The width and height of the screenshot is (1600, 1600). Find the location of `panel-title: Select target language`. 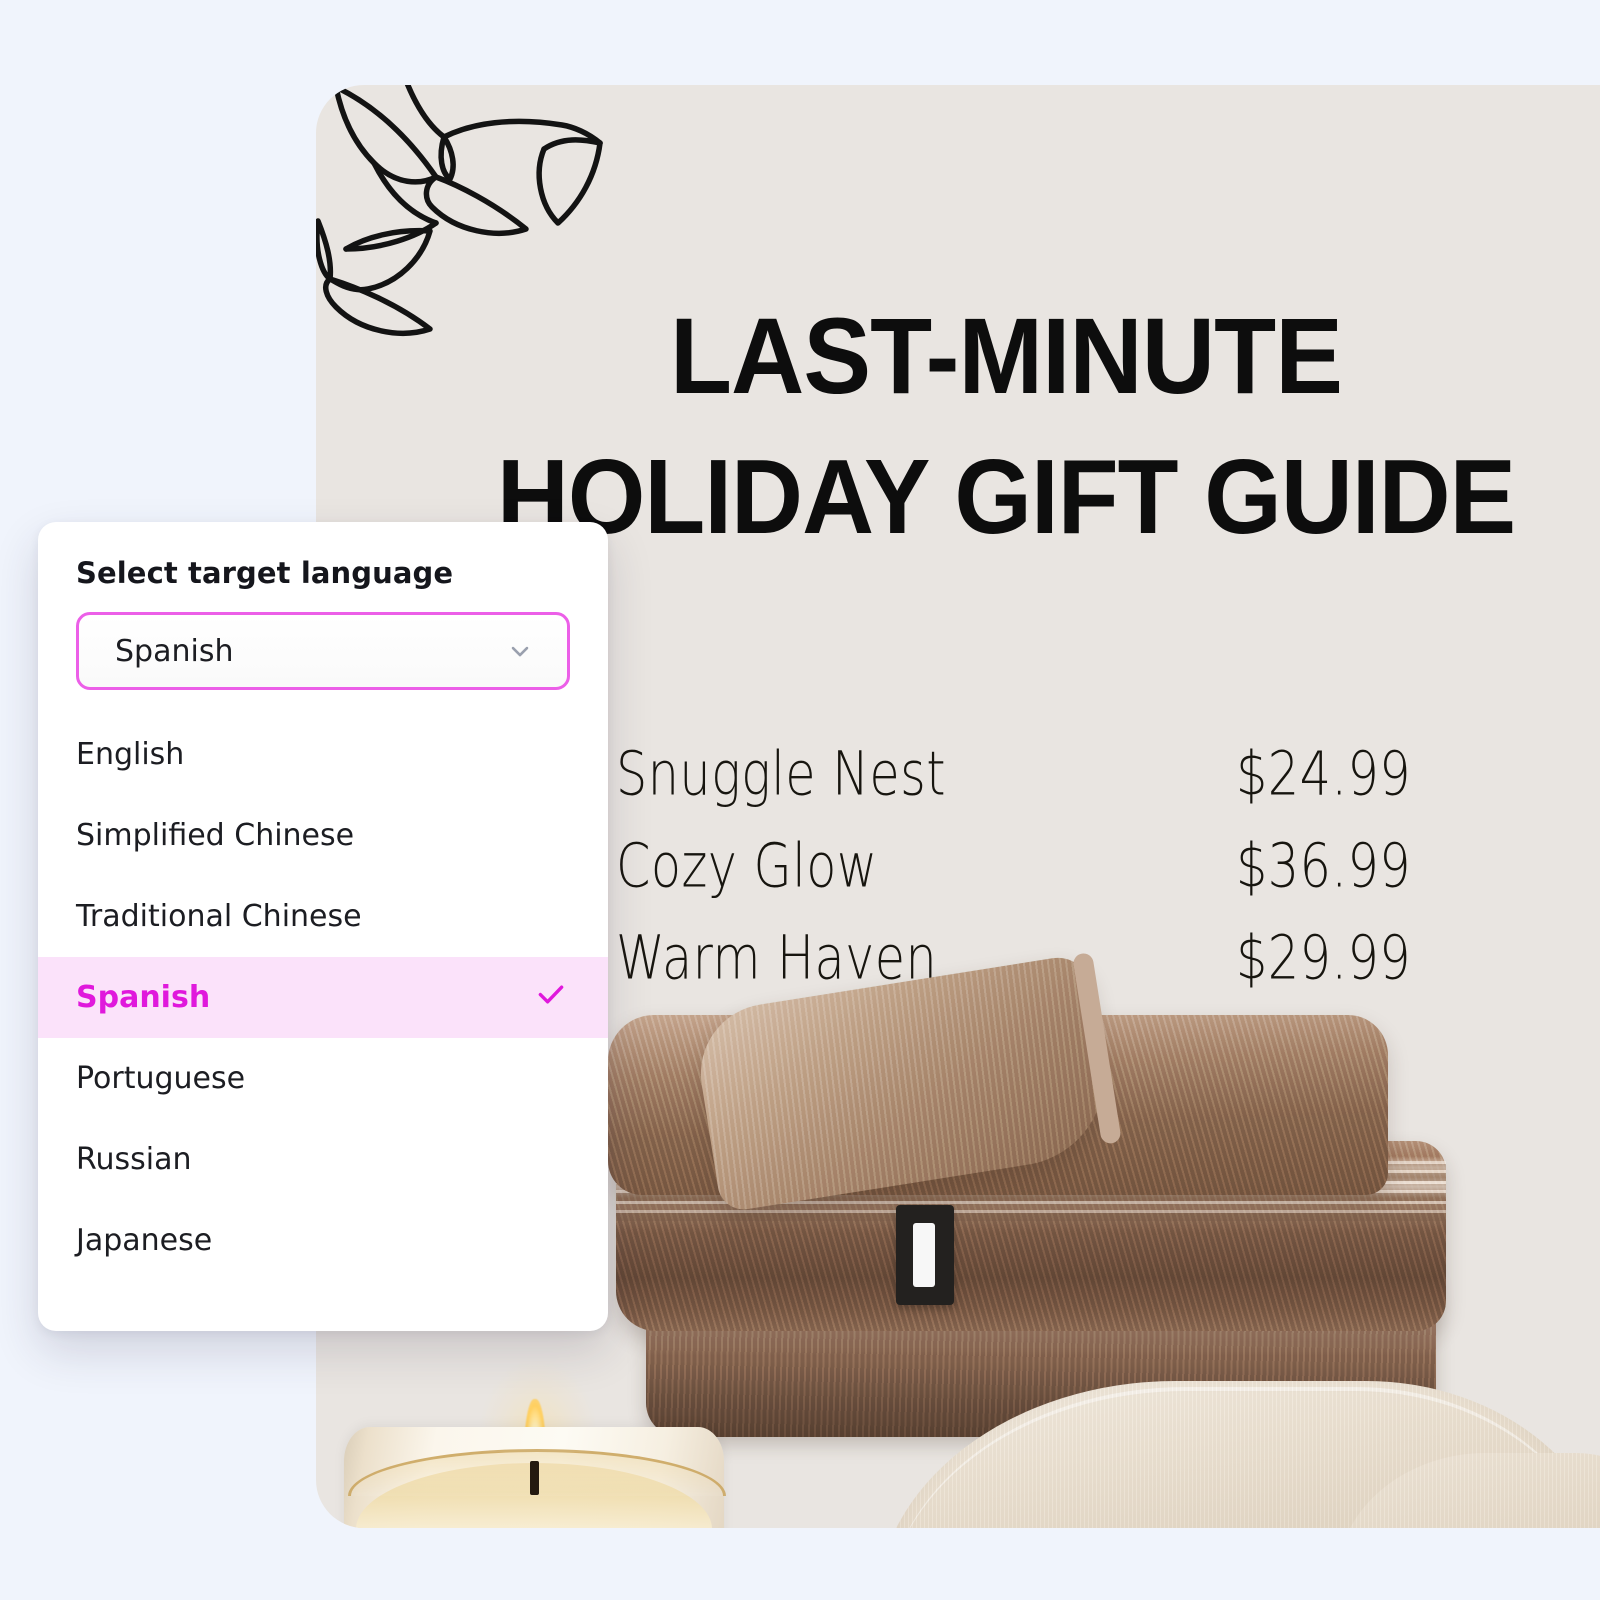

panel-title: Select target language is located at coordinates (265, 573).